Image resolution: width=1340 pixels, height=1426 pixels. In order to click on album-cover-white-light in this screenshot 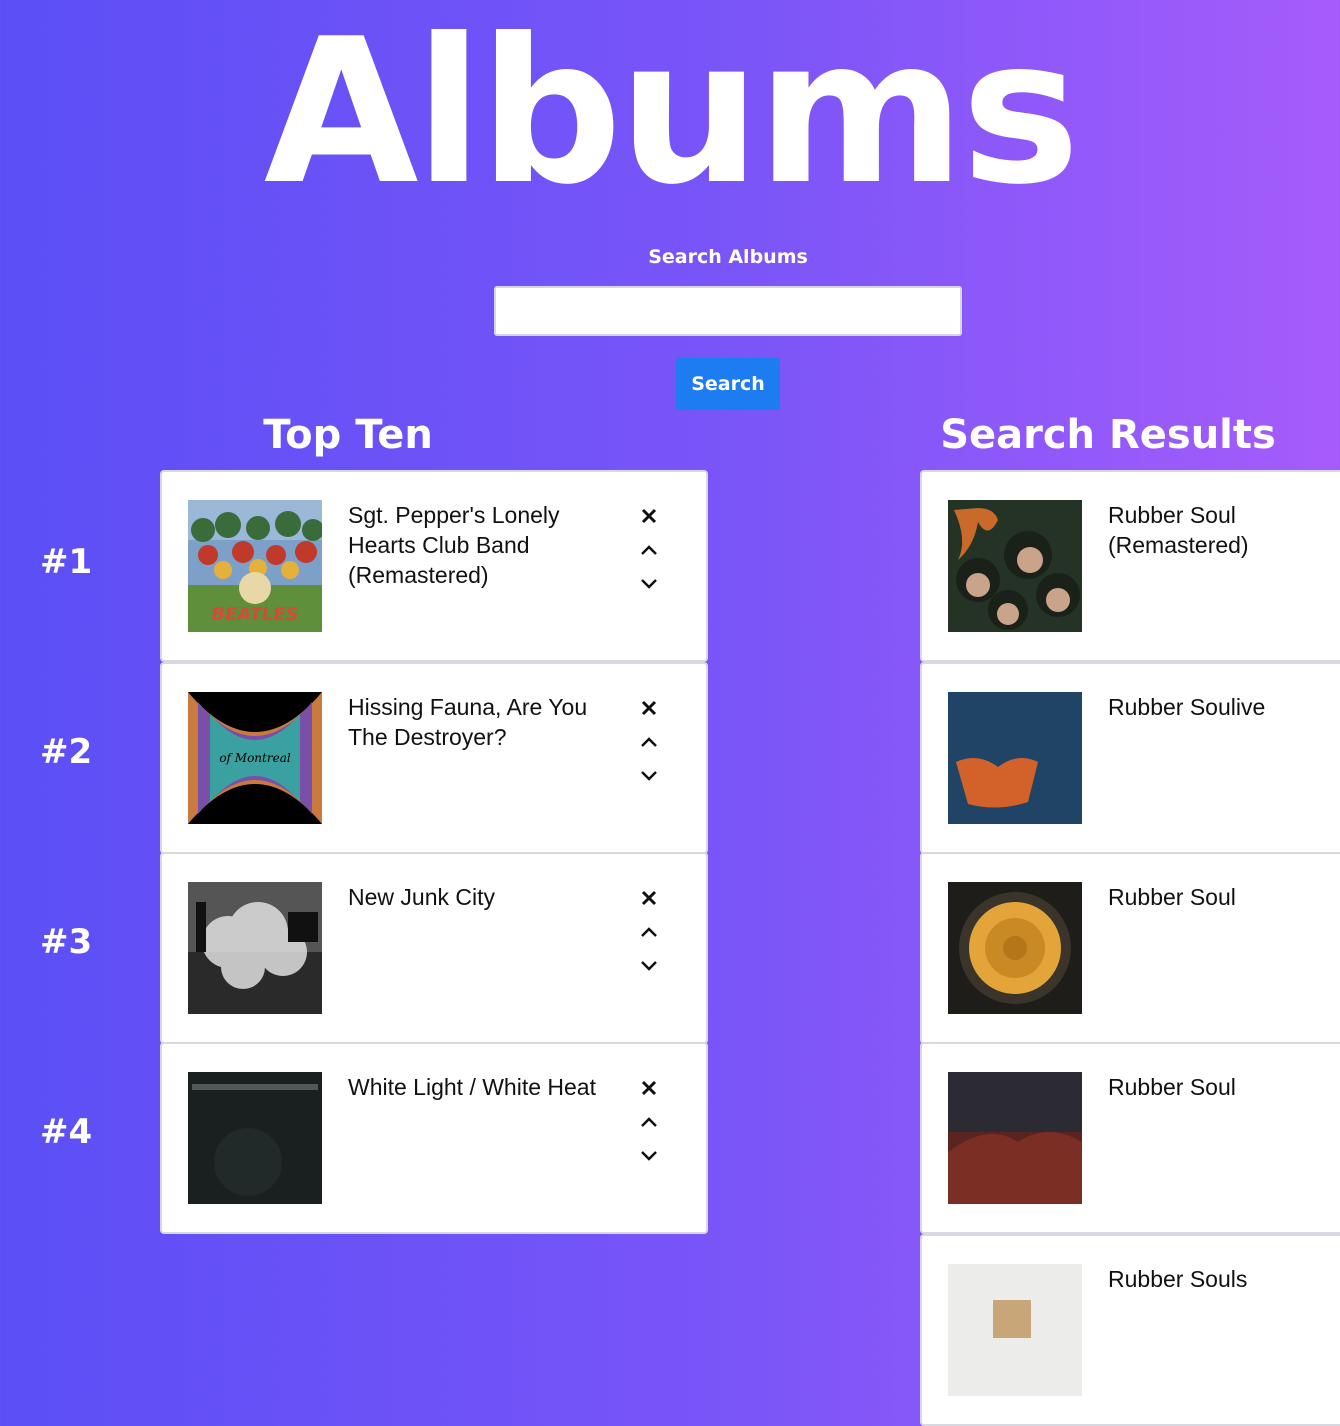, I will do `click(255, 1138)`.